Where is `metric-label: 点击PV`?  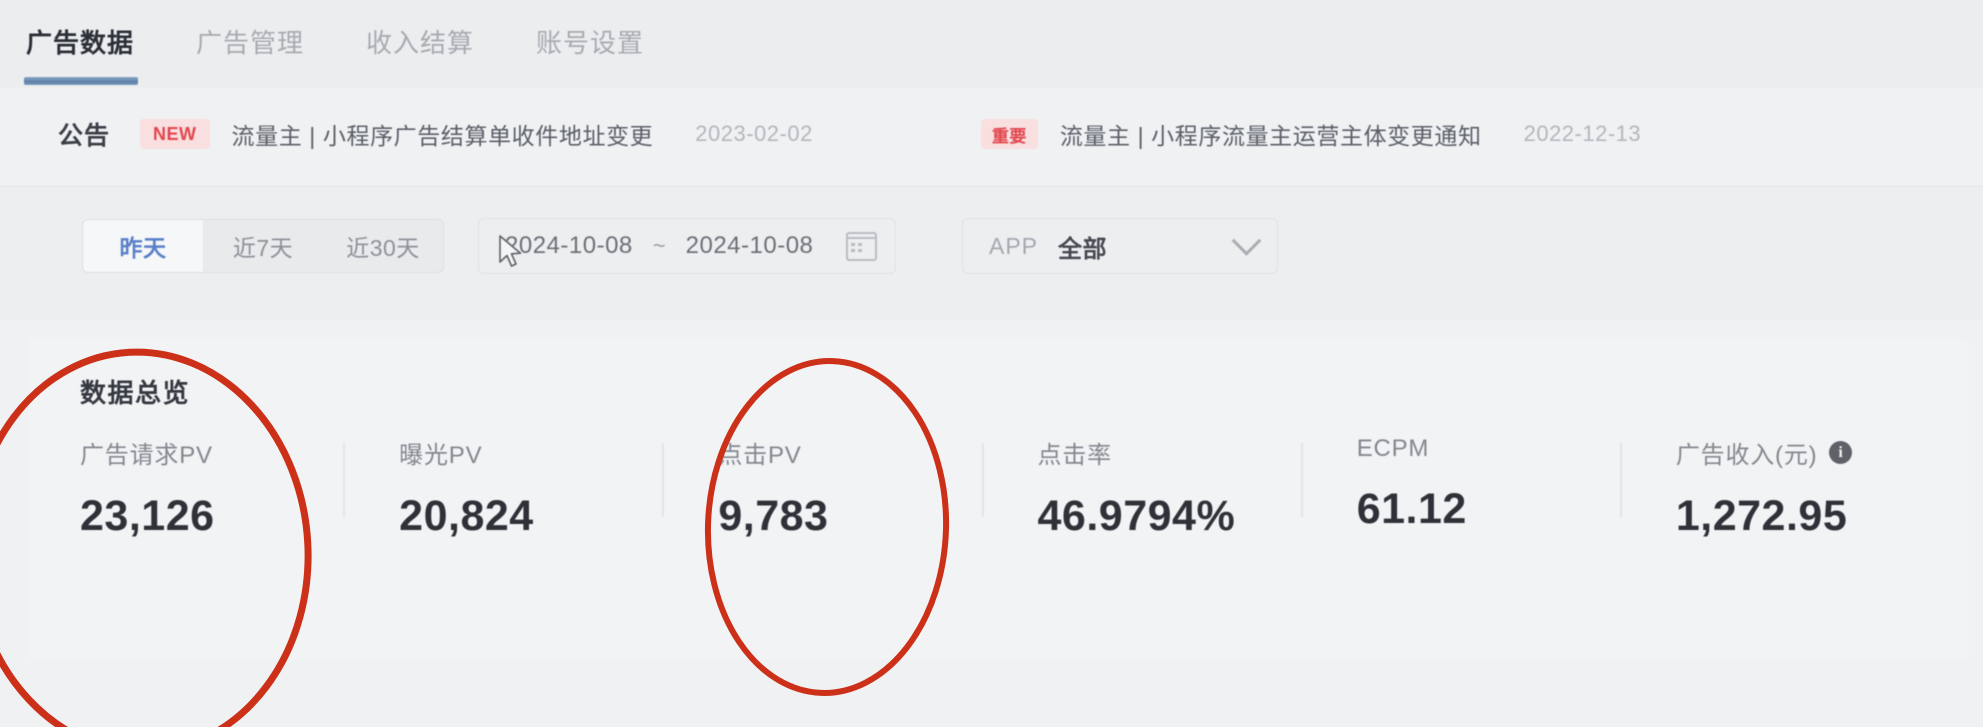 metric-label: 点击PV is located at coordinates (849, 452).